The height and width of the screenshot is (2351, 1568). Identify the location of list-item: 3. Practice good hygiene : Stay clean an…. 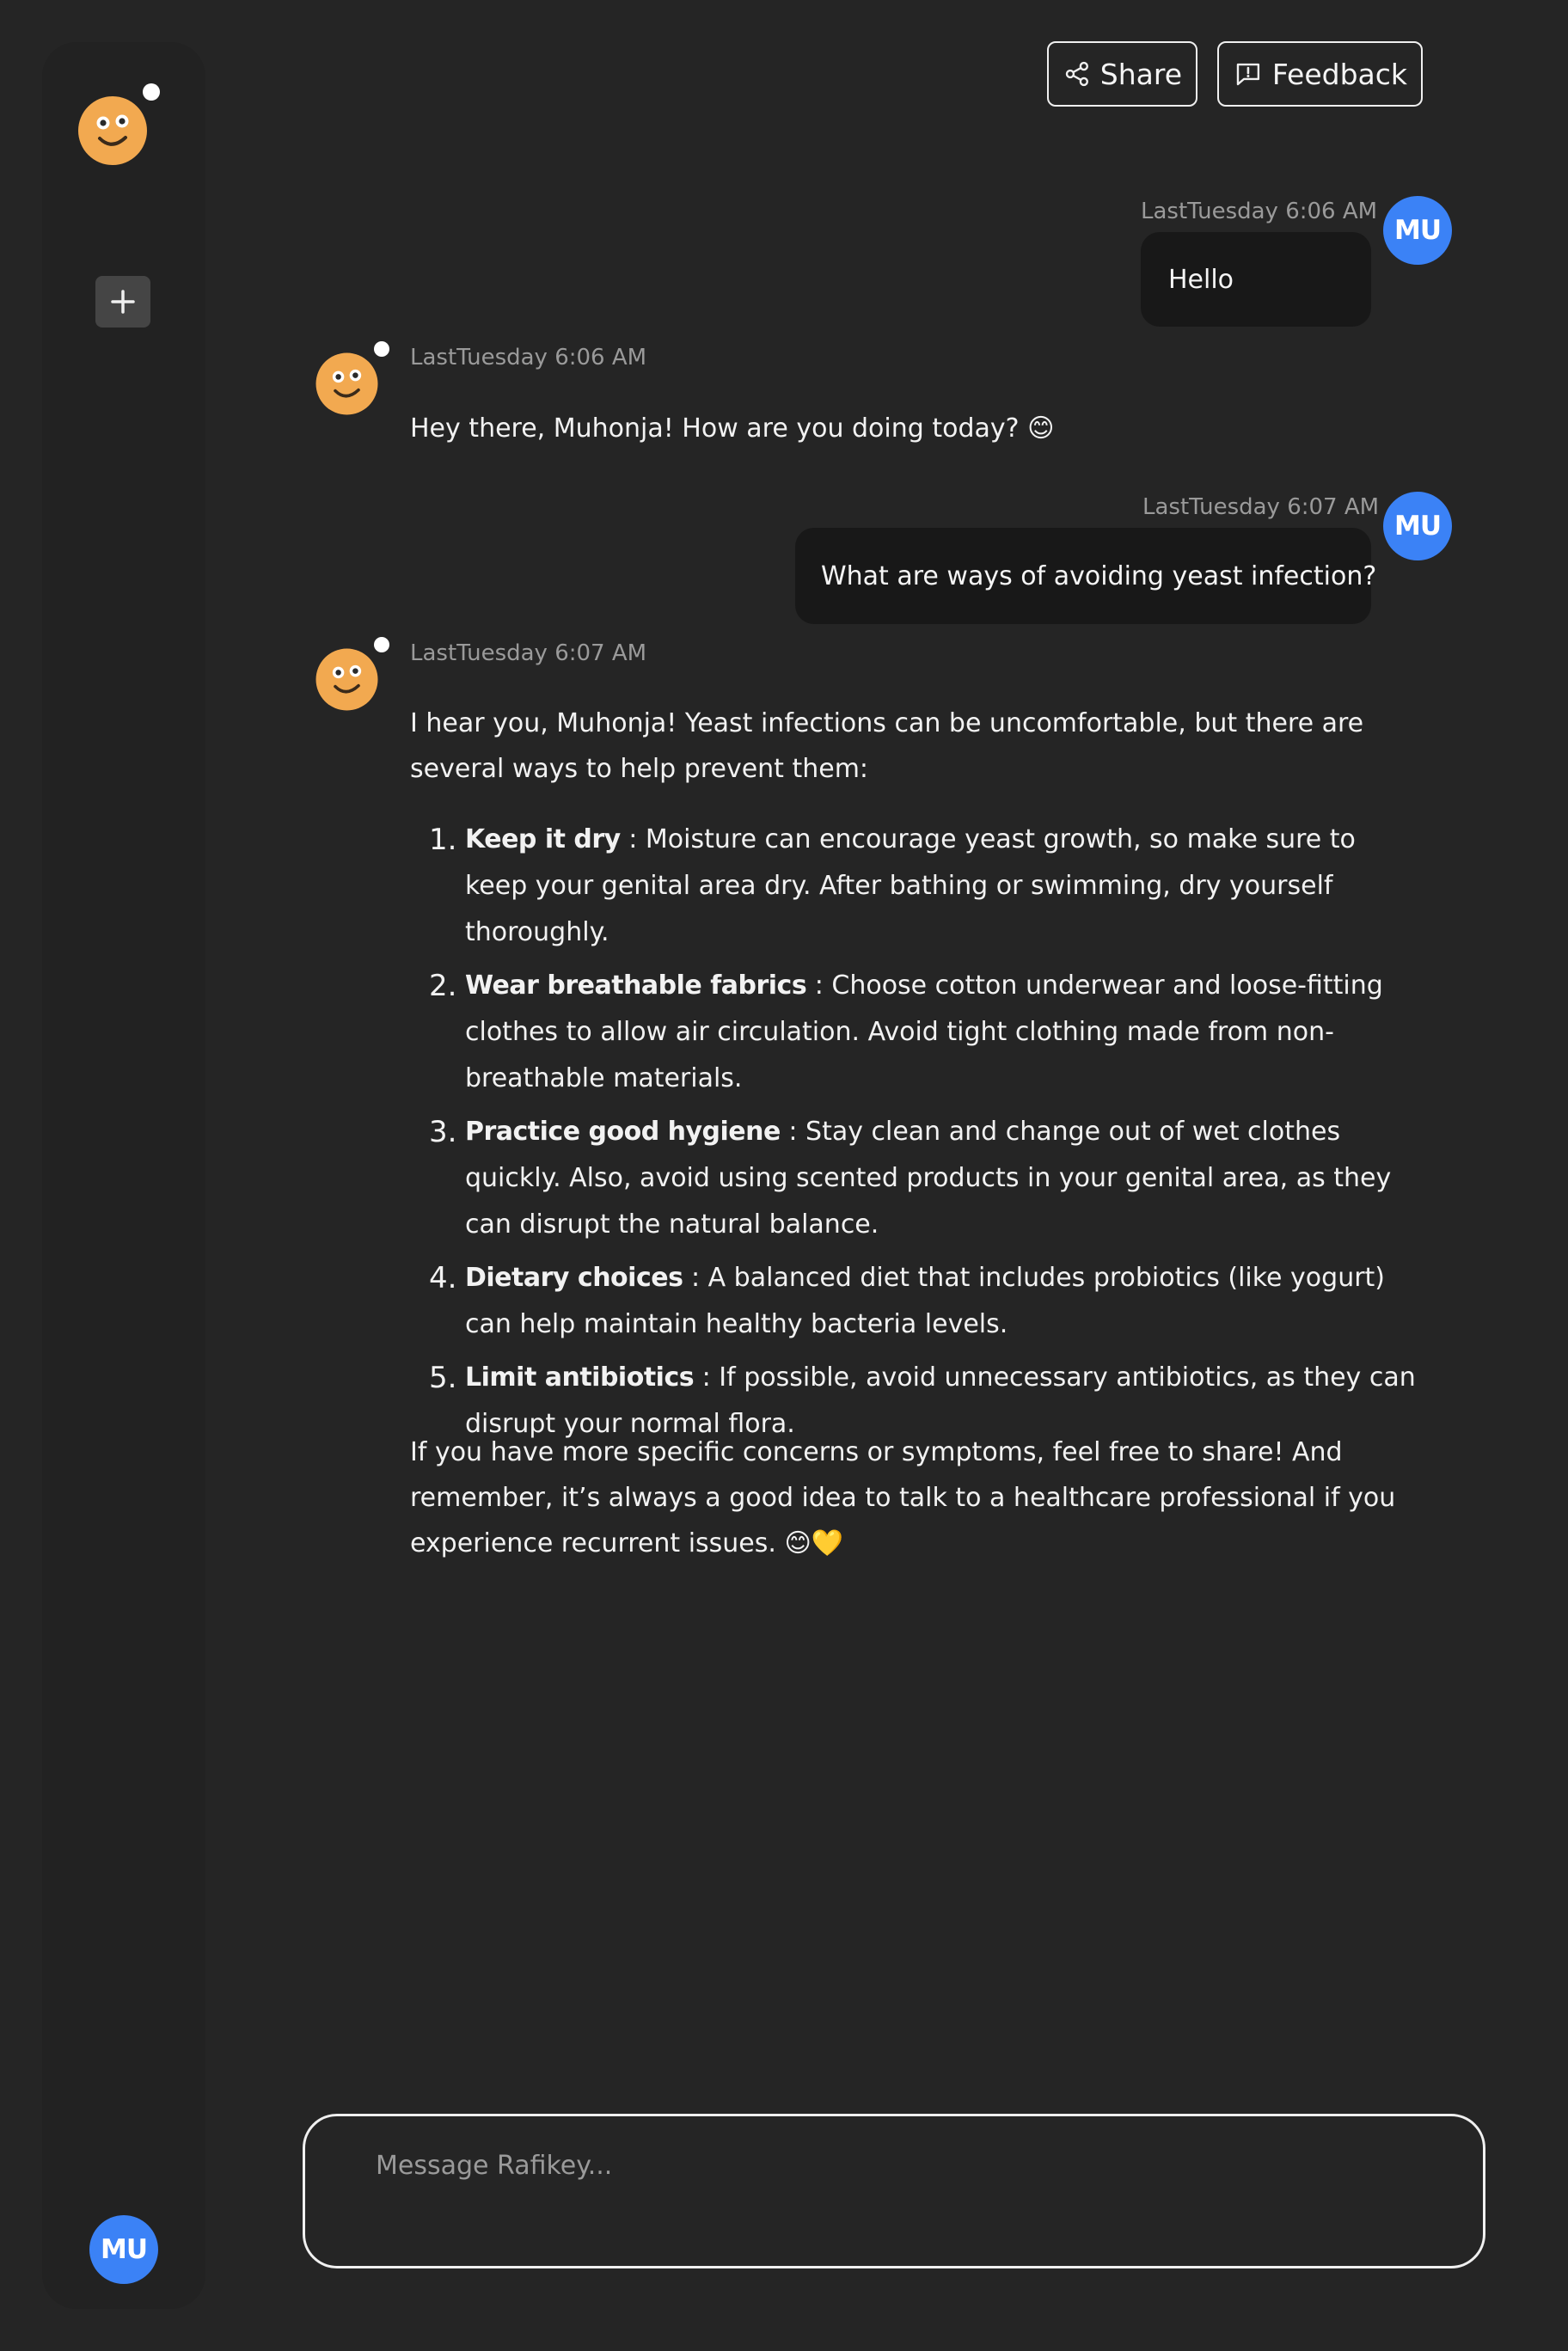
(917, 1178).